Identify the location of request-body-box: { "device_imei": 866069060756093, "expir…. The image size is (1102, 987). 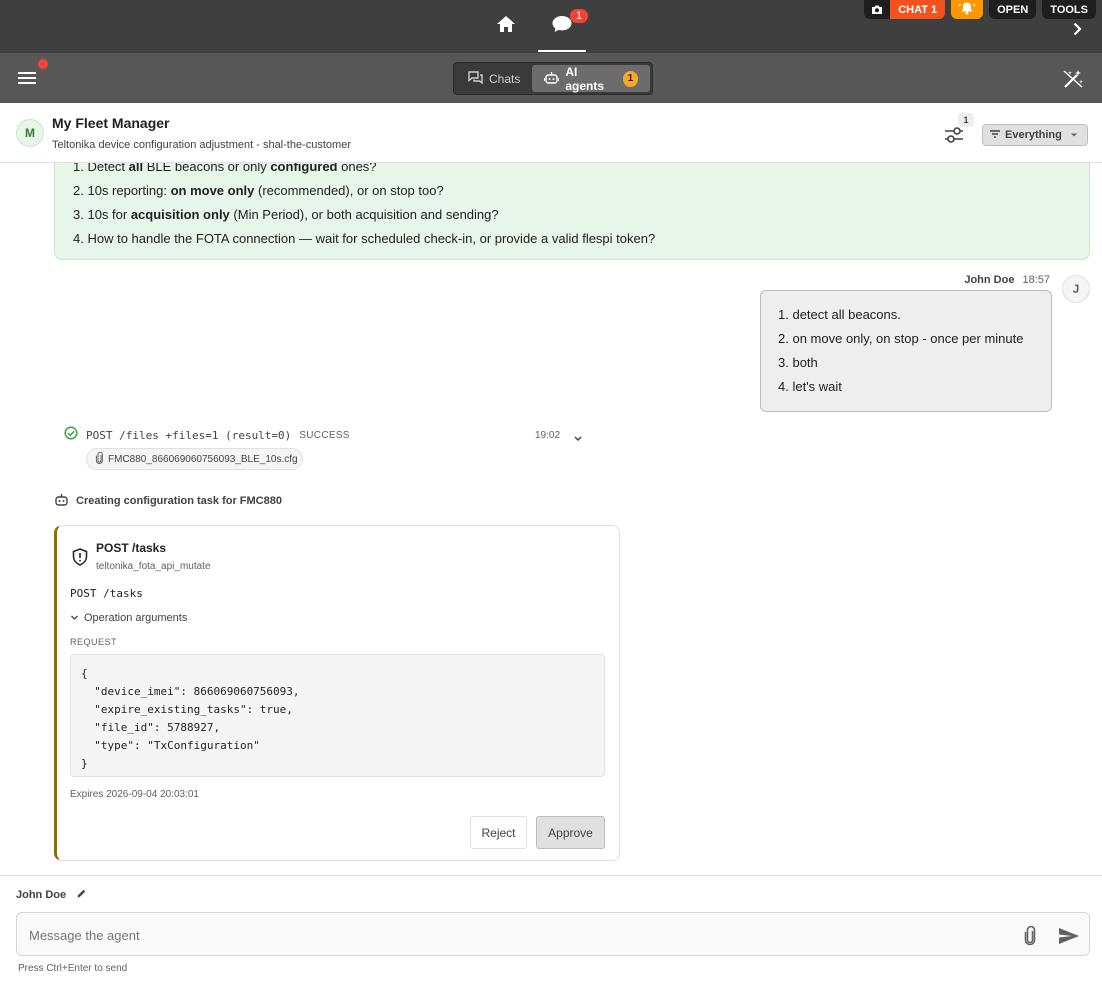
(337, 715).